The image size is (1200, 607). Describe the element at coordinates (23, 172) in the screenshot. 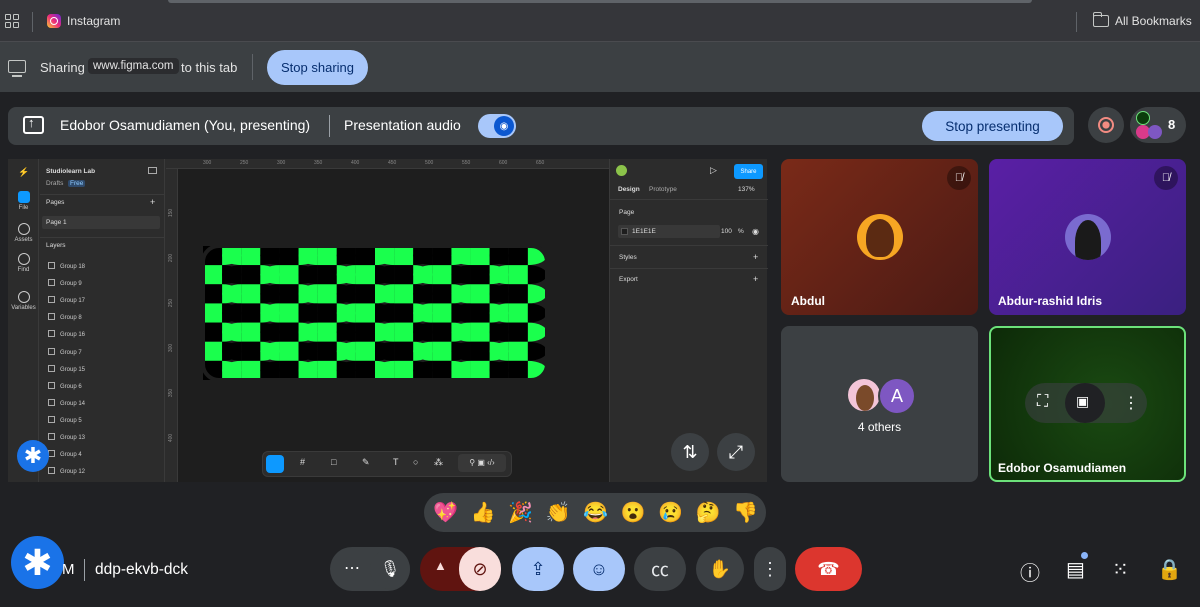

I see `figma-menu-icon: ⚡` at that location.